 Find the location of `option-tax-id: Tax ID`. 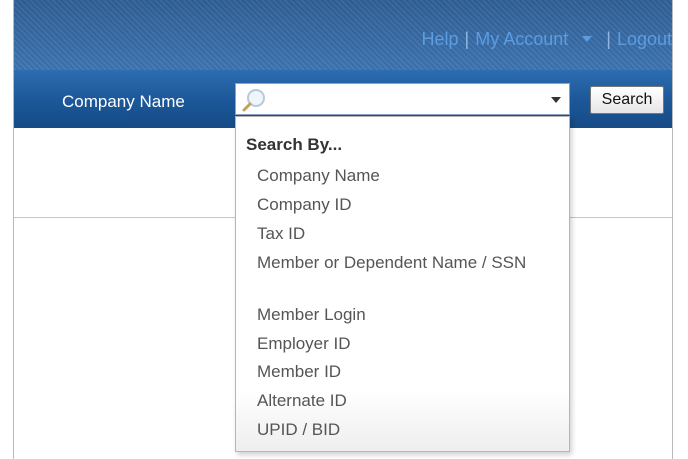

option-tax-id: Tax ID is located at coordinates (407, 233).